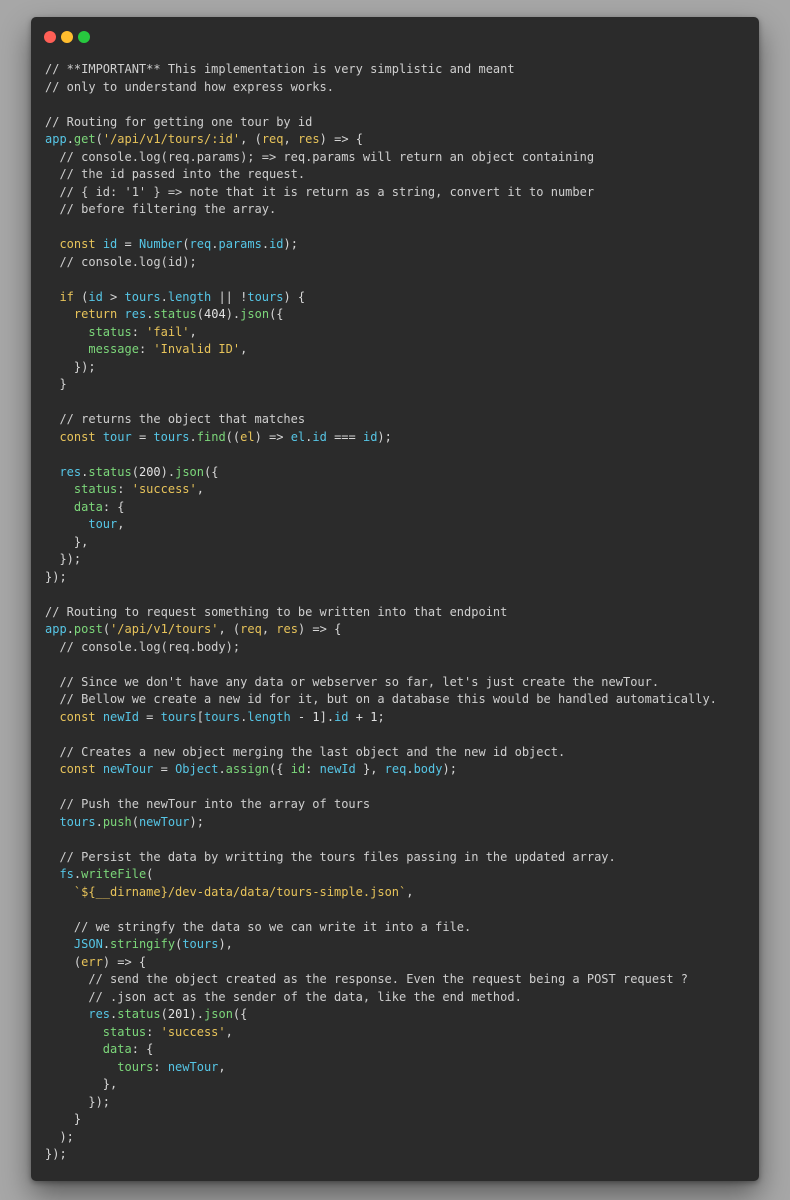 The height and width of the screenshot is (1200, 790). Describe the element at coordinates (168, 471) in the screenshot. I see `code-token-plain: ).` at that location.